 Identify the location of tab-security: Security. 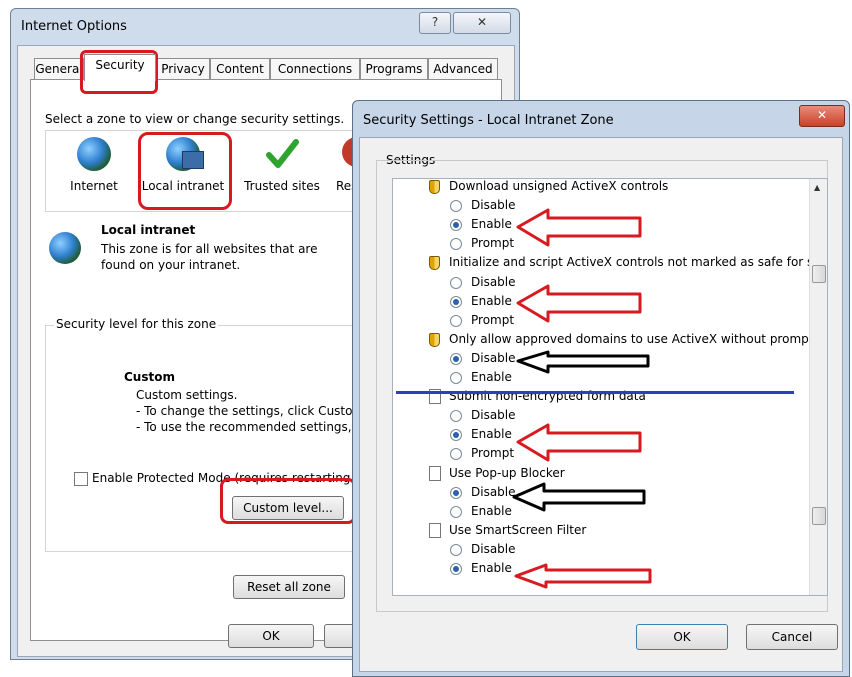
(120, 67).